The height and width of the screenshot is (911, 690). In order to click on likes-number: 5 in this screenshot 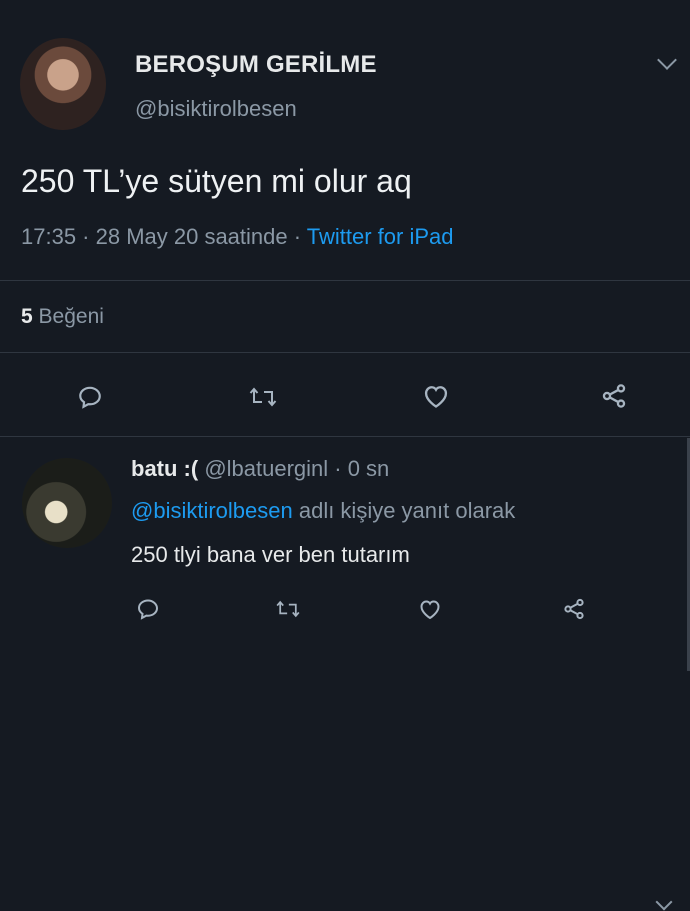, I will do `click(27, 316)`.